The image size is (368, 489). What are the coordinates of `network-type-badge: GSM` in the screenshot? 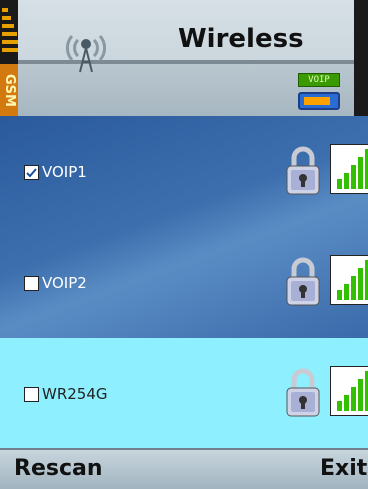 It's located at (9, 90).